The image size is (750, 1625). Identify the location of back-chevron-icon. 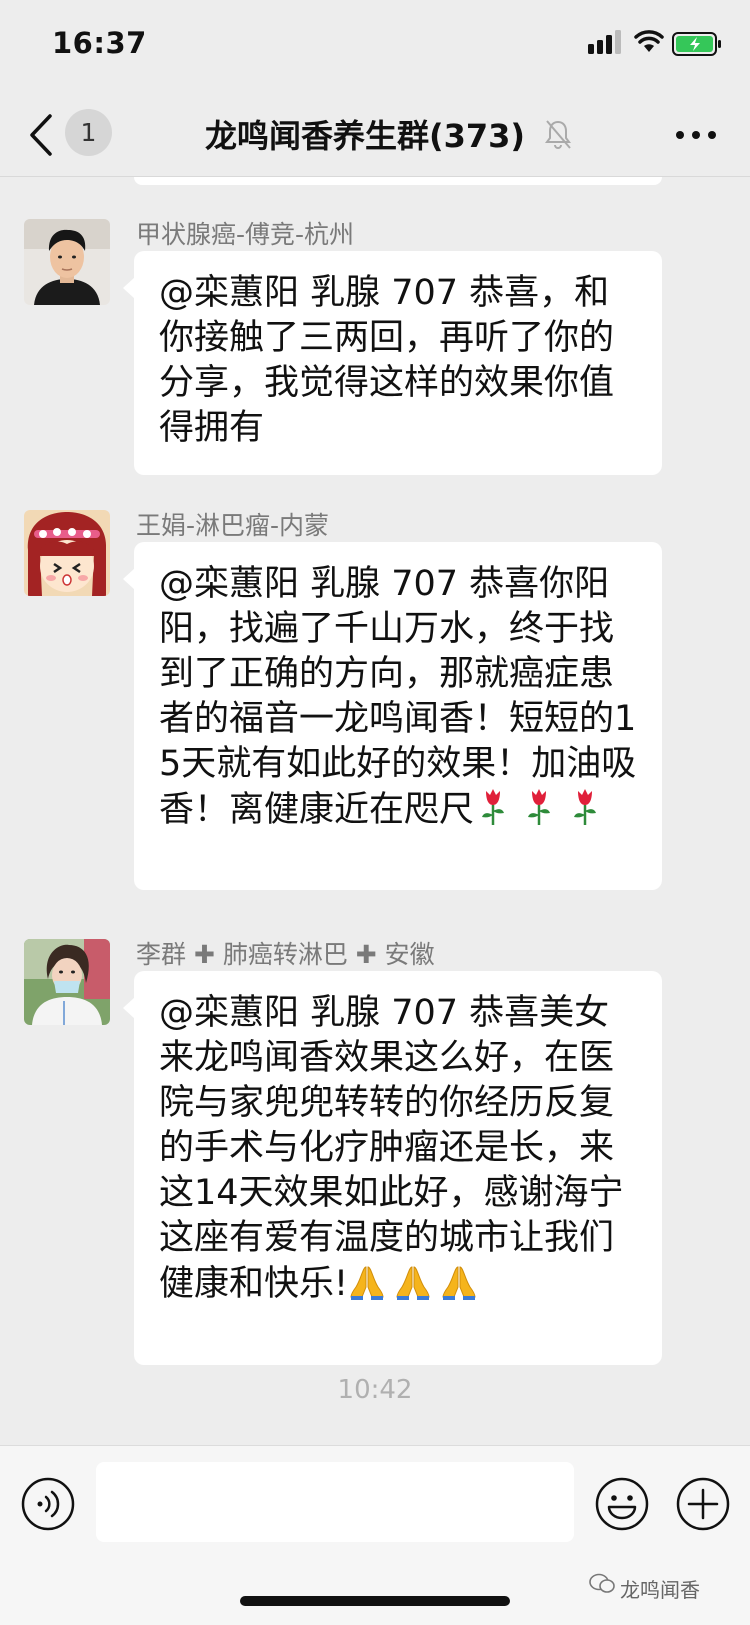
(41, 135).